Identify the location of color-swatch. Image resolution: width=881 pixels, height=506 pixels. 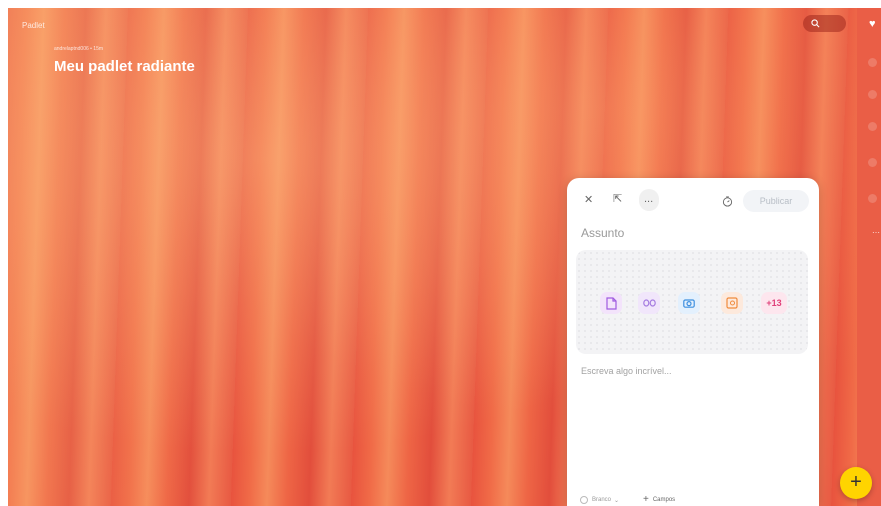
(584, 500).